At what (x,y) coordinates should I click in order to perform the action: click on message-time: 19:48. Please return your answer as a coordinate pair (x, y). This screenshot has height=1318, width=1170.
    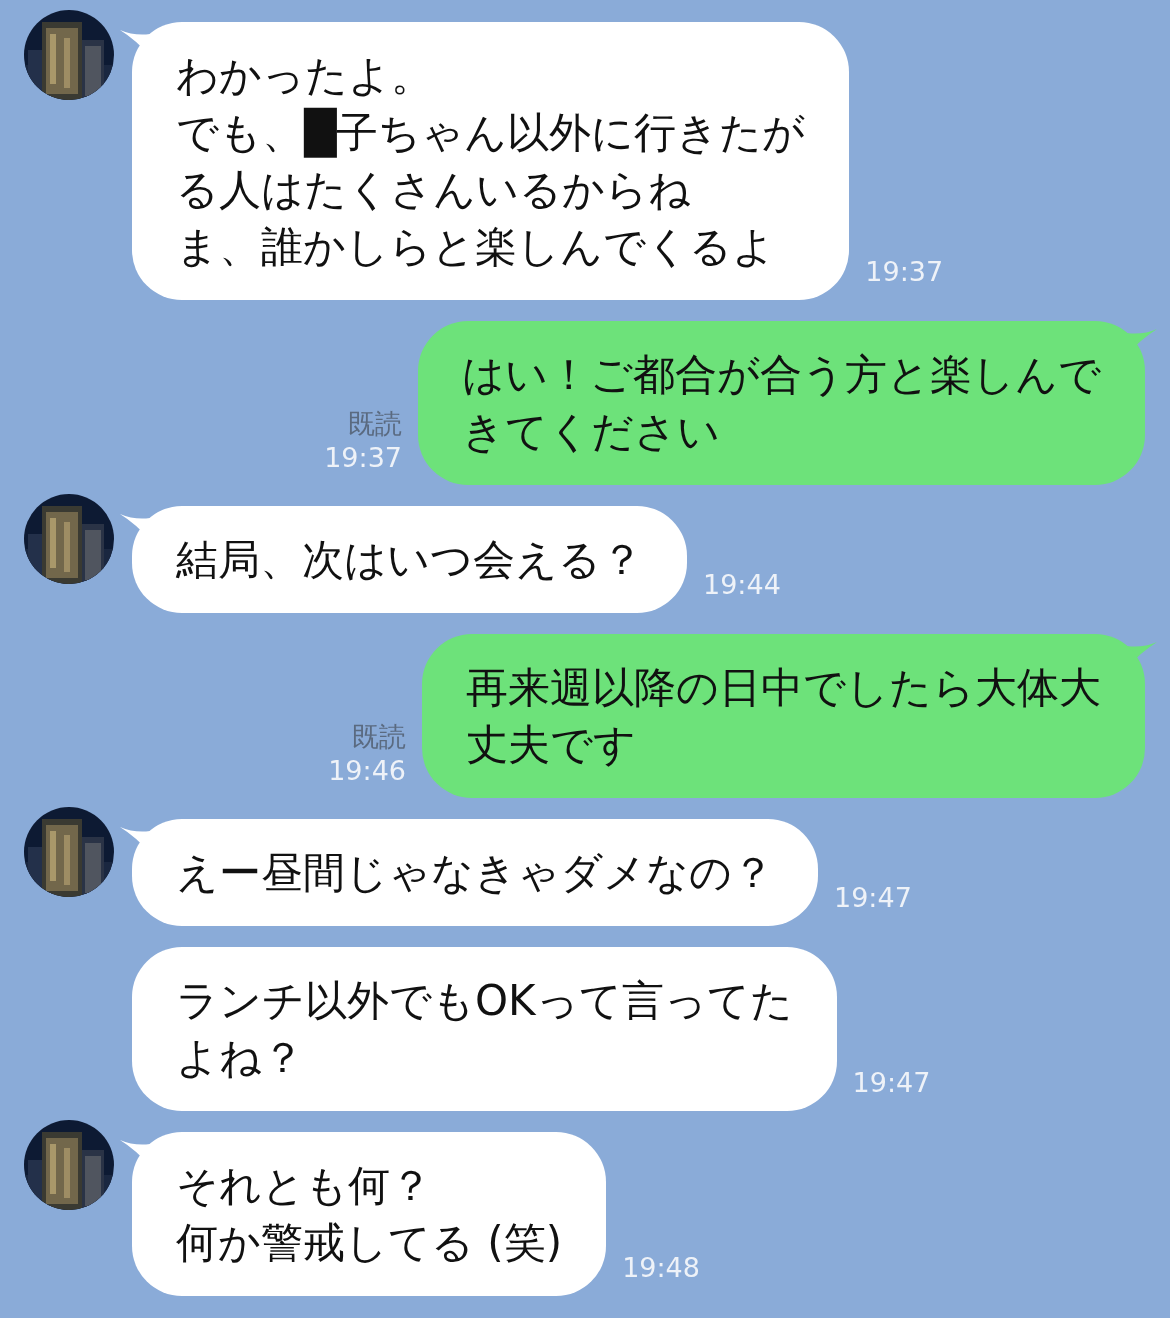
    Looking at the image, I should click on (661, 1267).